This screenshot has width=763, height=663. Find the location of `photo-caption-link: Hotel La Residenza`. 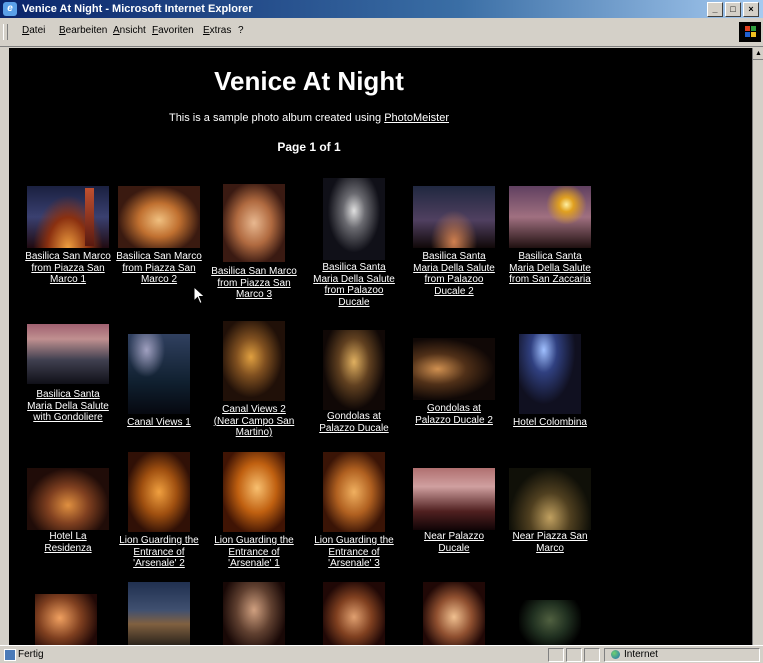

photo-caption-link: Hotel La Residenza is located at coordinates (68, 542).